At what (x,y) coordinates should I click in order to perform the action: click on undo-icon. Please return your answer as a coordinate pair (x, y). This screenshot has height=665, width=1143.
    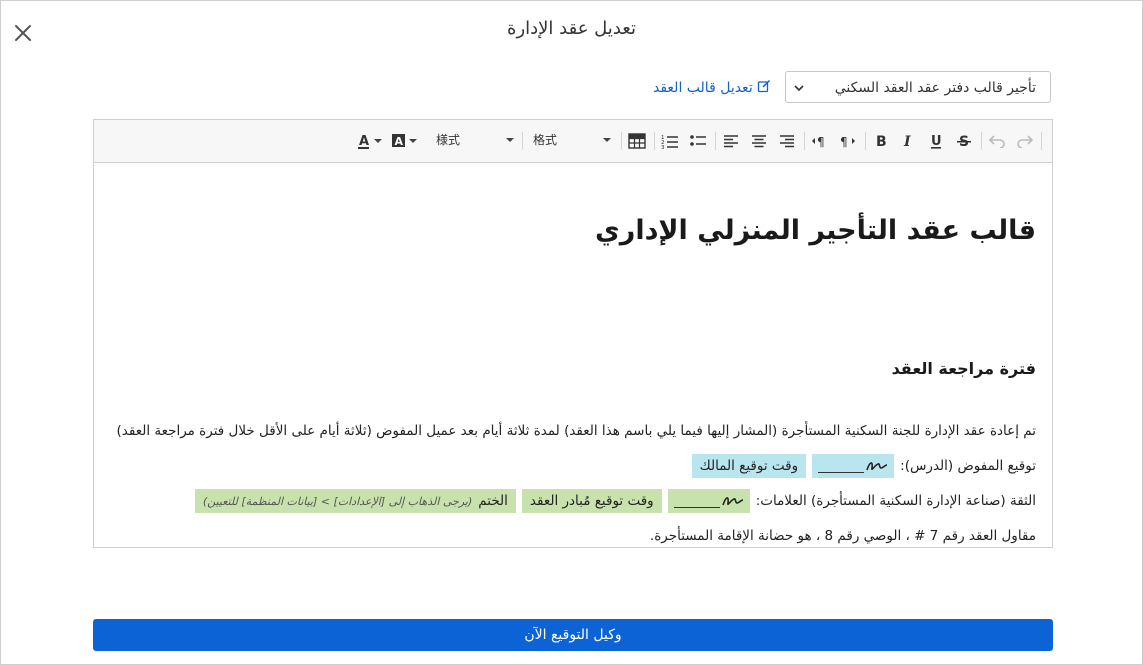
    Looking at the image, I should click on (997, 141).